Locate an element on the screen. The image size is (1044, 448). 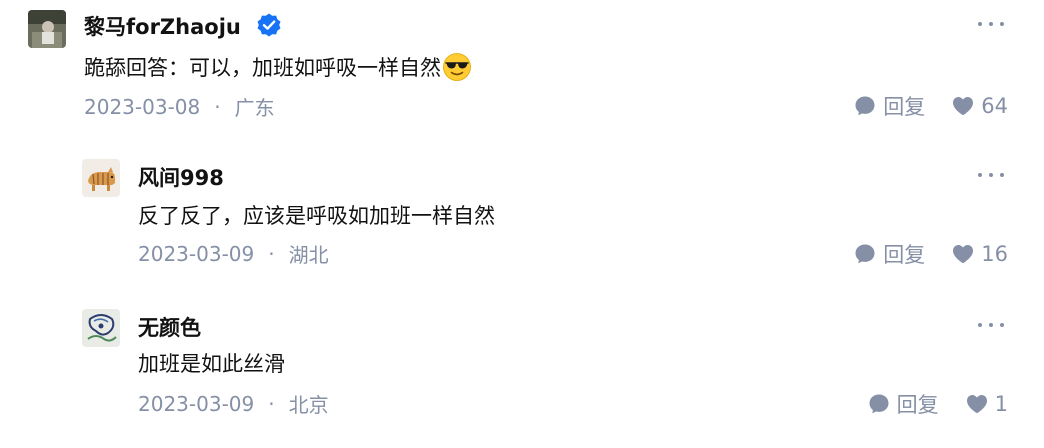
comment-actions: 回复 1 is located at coordinates (937, 404).